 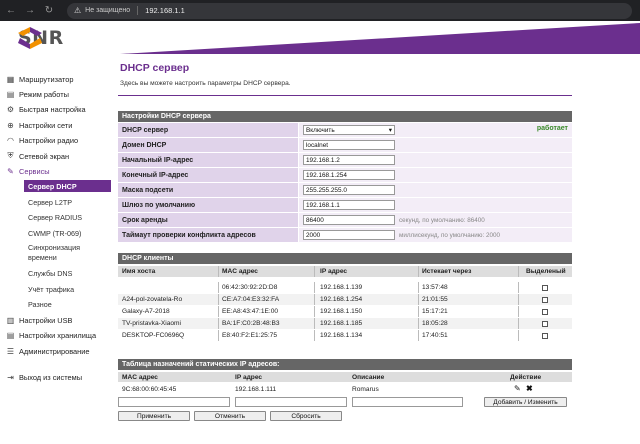 I want to click on sidebar-sub-radius: Сервер RADIUS, so click(x=67, y=217).